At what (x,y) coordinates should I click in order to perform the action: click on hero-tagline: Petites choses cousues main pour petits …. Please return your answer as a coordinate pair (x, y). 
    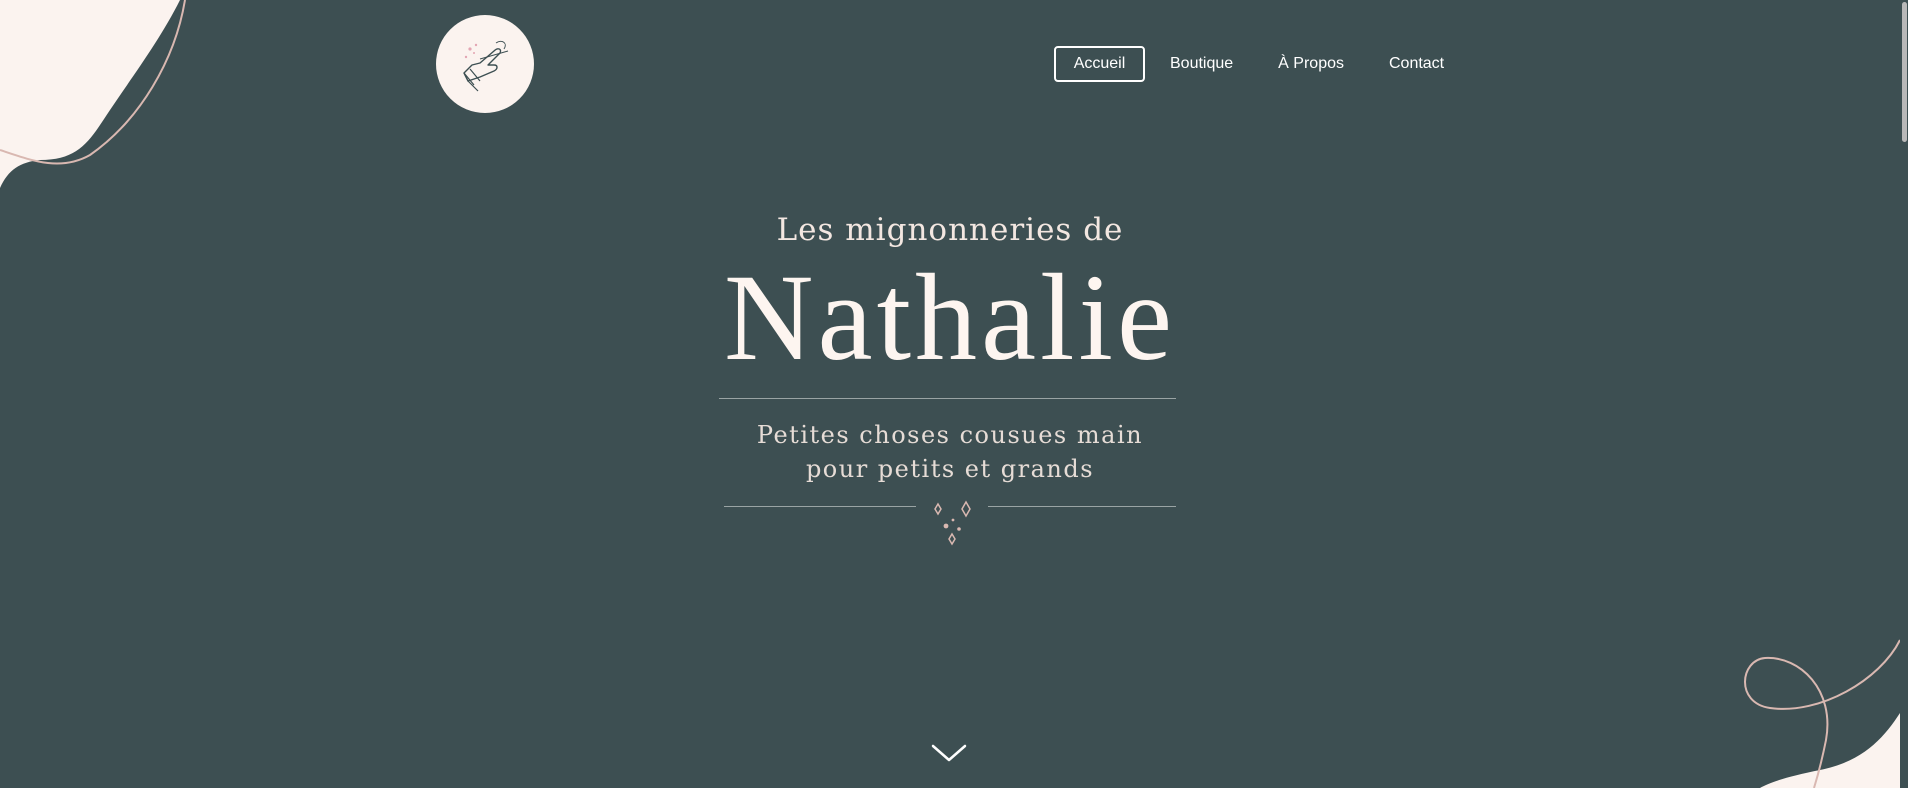
    Looking at the image, I should click on (950, 452).